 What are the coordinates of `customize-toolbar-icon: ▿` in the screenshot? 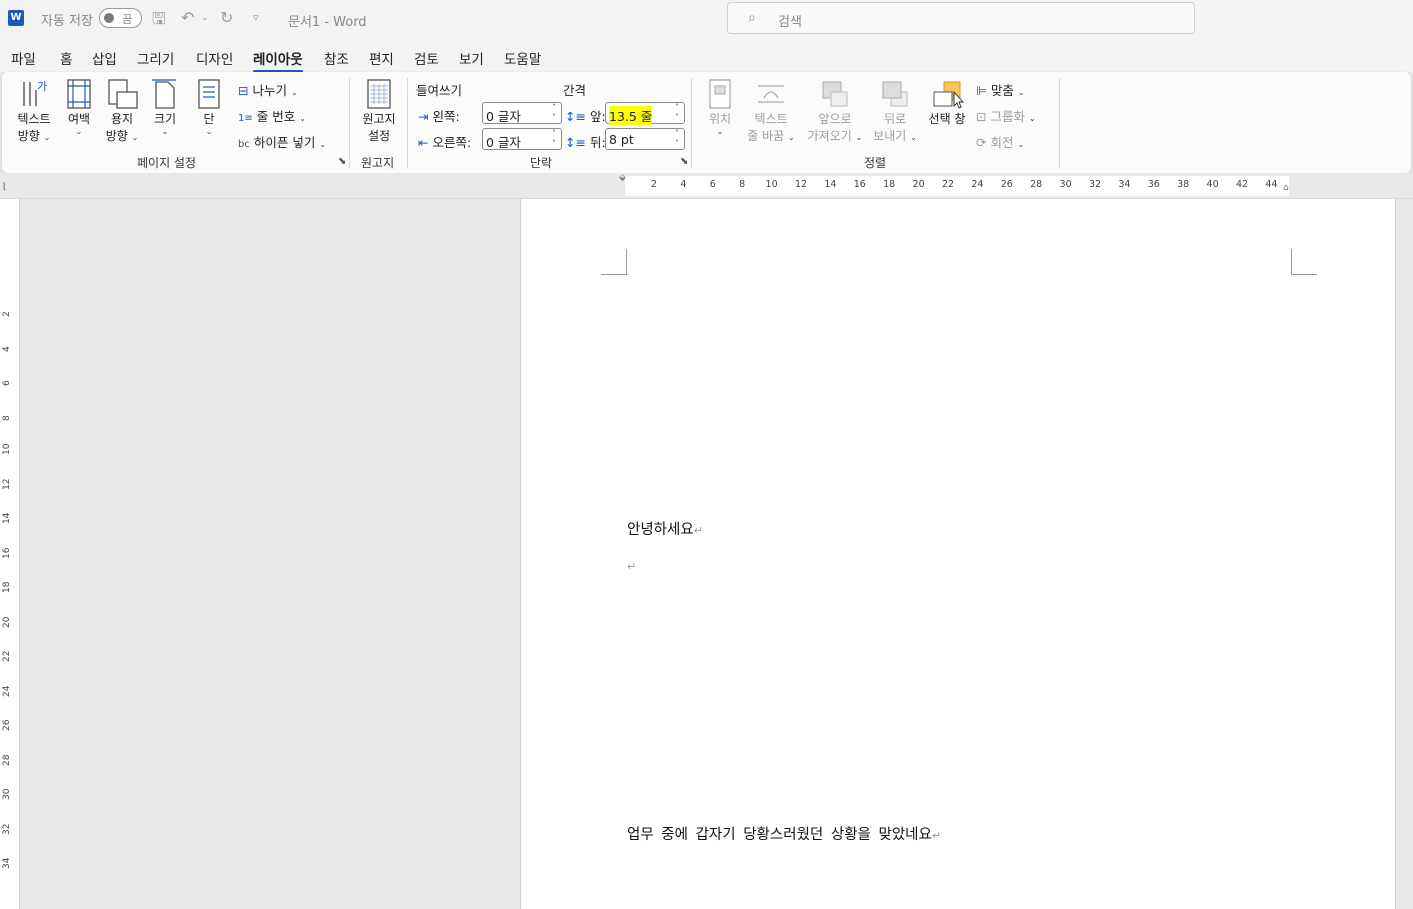 It's located at (256, 17).